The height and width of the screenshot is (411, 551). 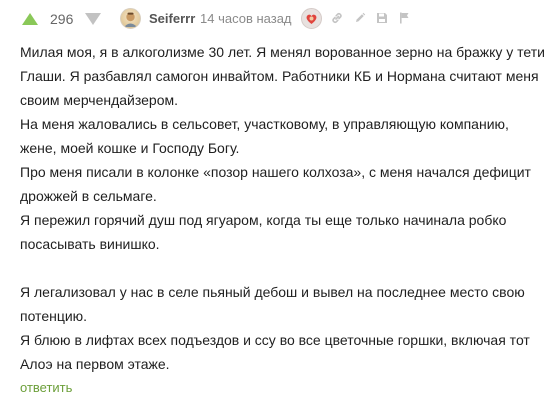 I want to click on comment-timestamp: 14 часов назад, so click(x=246, y=18).